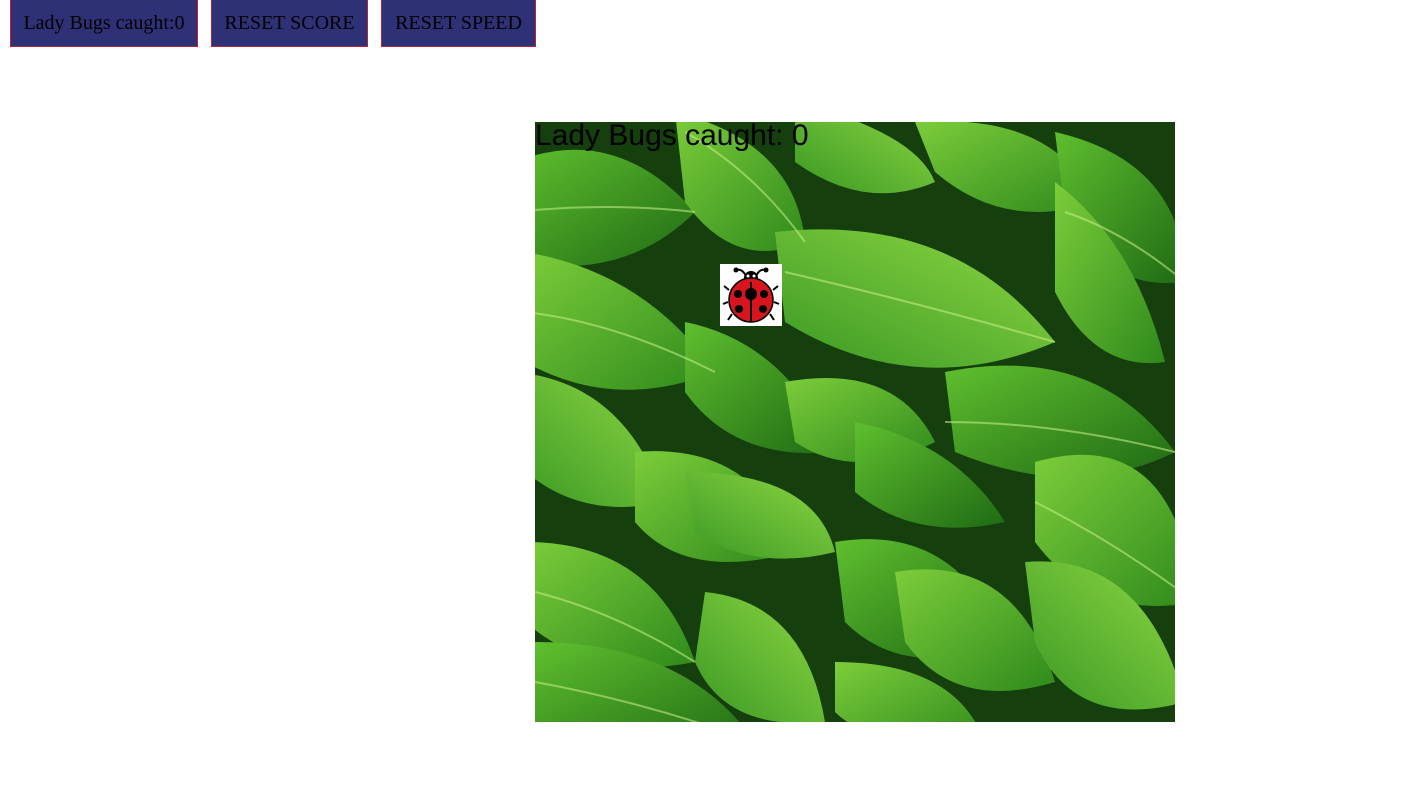 Image resolution: width=1414 pixels, height=794 pixels. I want to click on reset-speed-button: RESET SPEED, so click(458, 23).